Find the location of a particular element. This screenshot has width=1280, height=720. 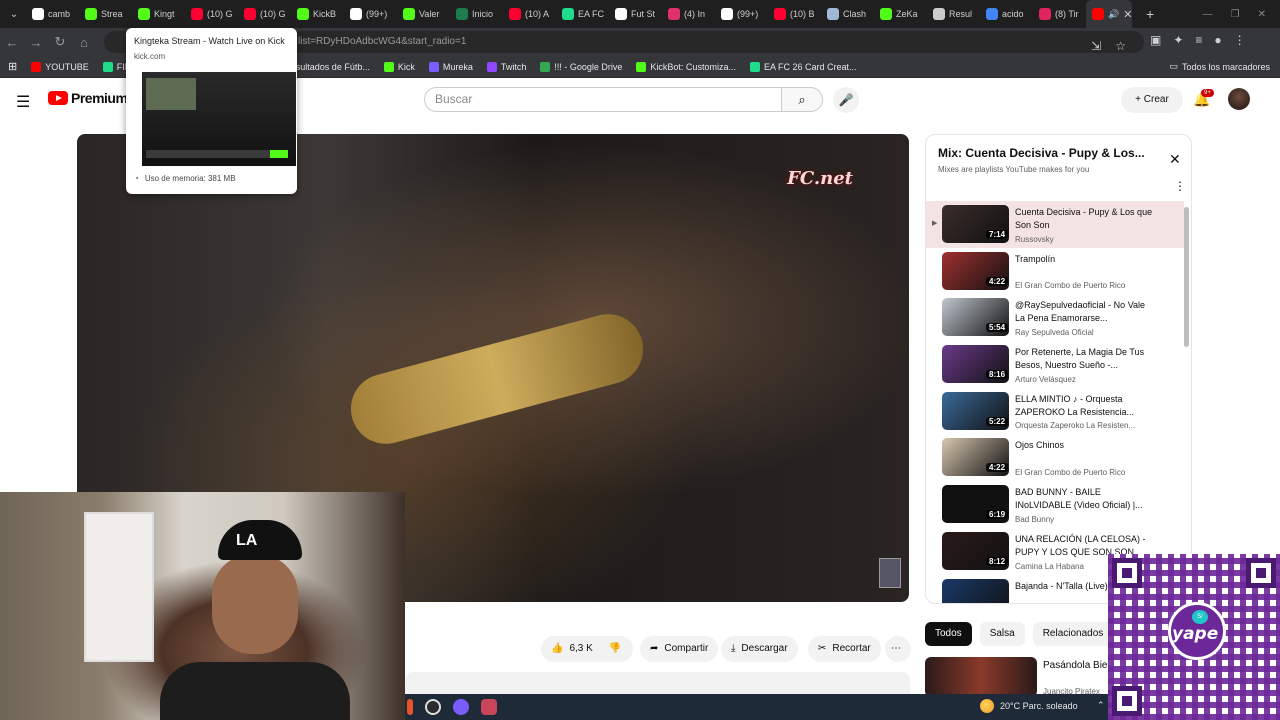

browser-tab: acido is located at coordinates (1006, 14).